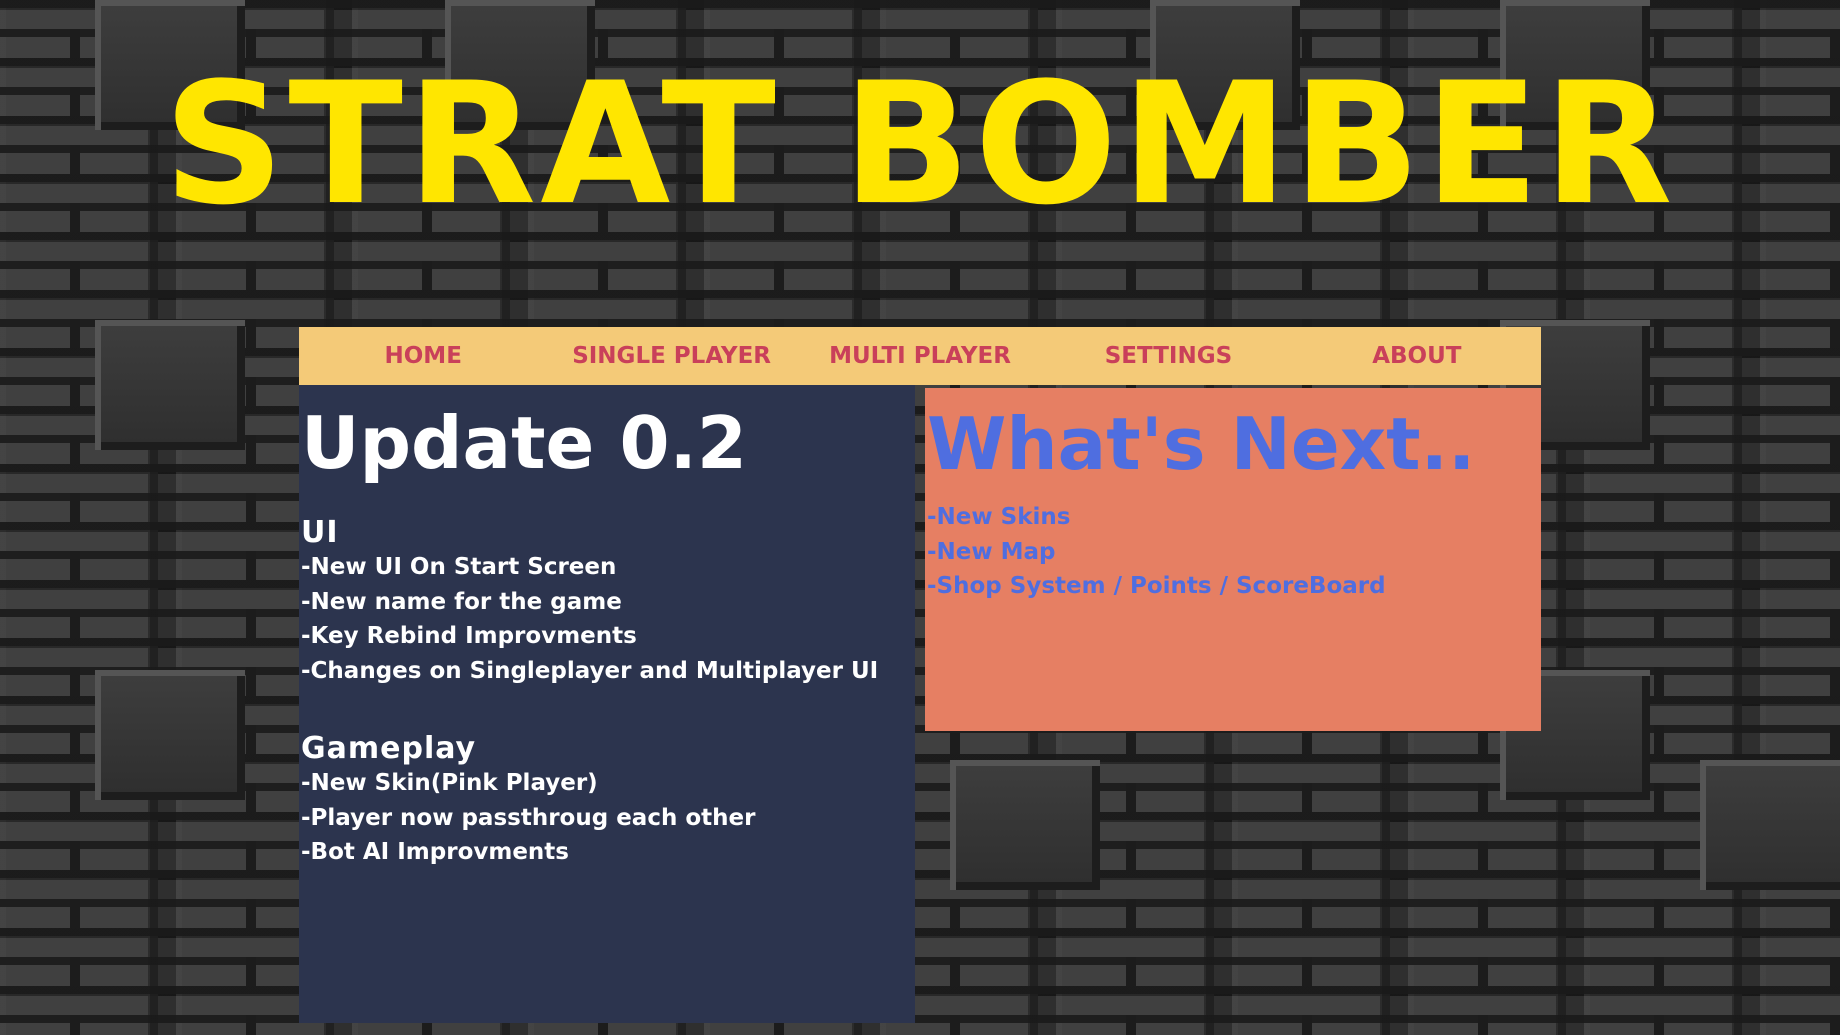 The width and height of the screenshot is (1840, 1035). What do you see at coordinates (671, 356) in the screenshot?
I see `nav-single-player: SINGLE PLAYER` at bounding box center [671, 356].